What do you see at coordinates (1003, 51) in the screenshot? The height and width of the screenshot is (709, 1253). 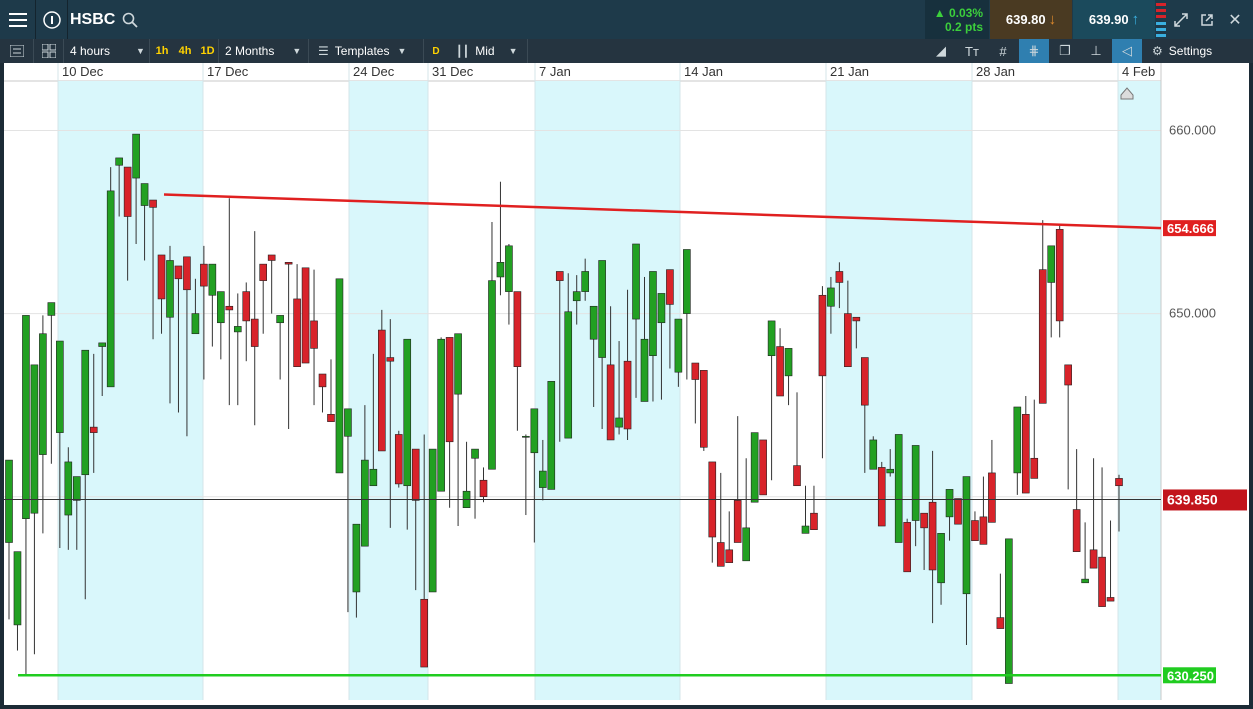 I see `grid-icon: #` at bounding box center [1003, 51].